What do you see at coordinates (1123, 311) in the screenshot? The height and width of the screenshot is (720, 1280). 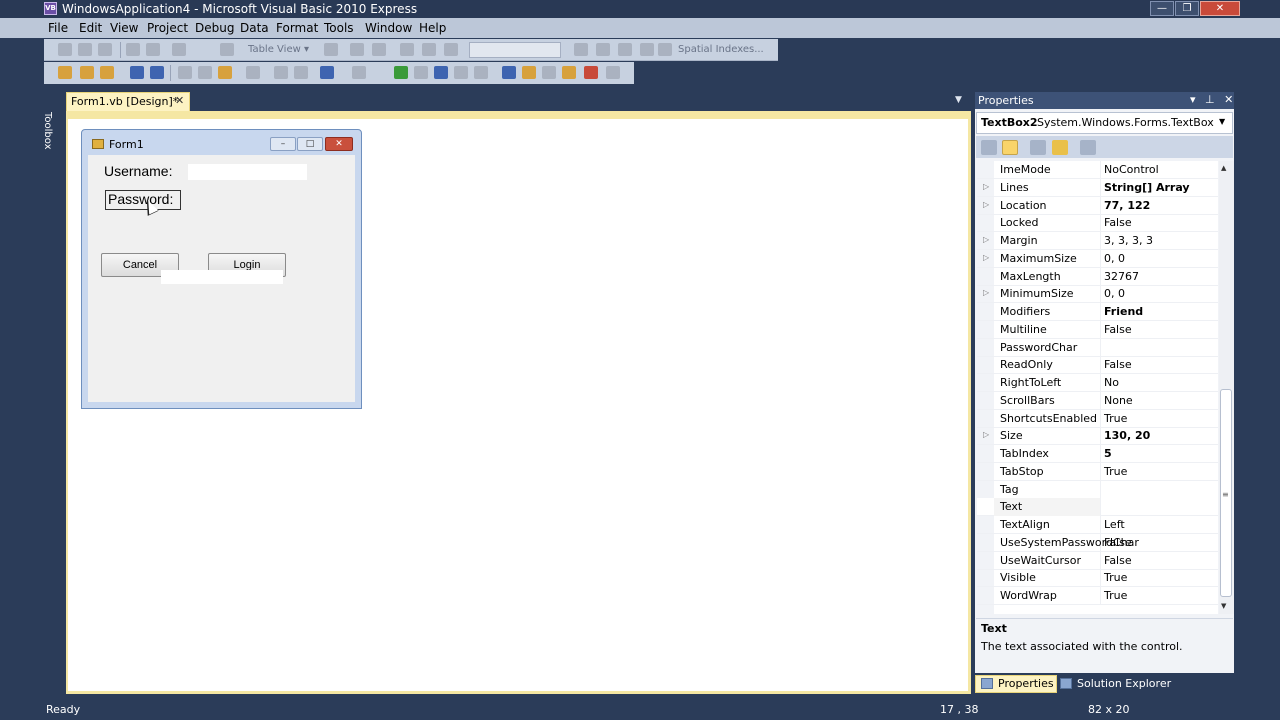 I see `property-value: Friend` at bounding box center [1123, 311].